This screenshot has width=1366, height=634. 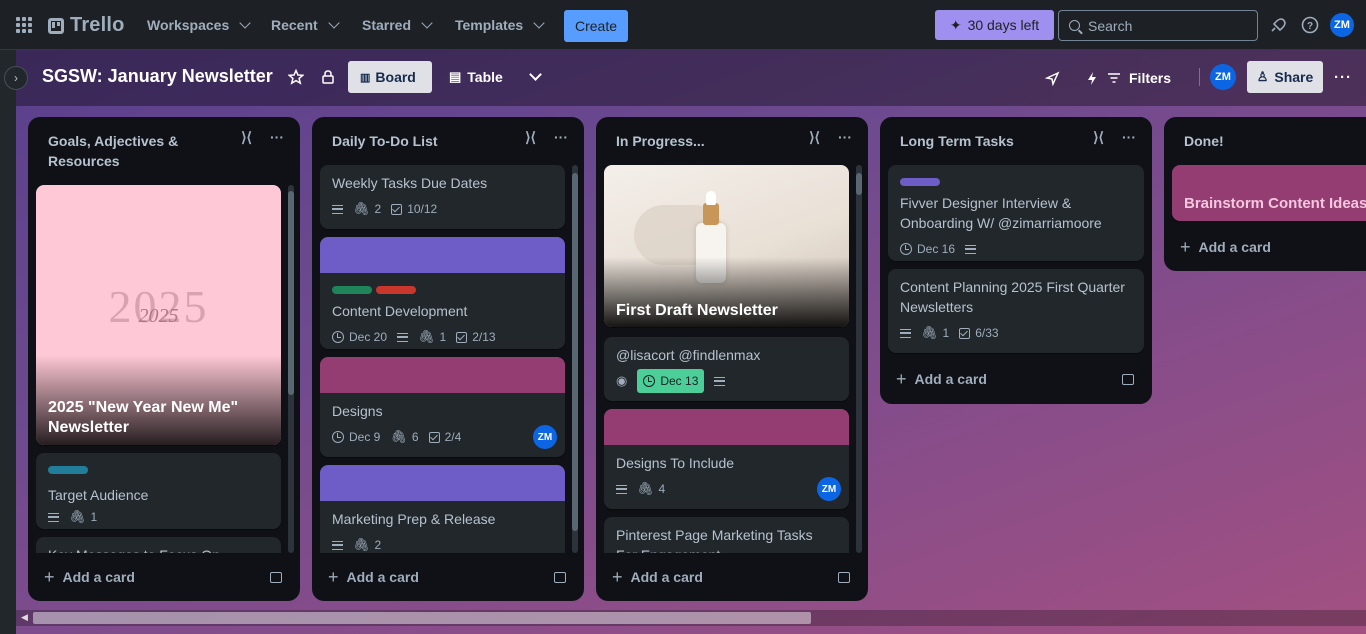 What do you see at coordinates (500, 25) in the screenshot?
I see `templates-menu: Templates` at bounding box center [500, 25].